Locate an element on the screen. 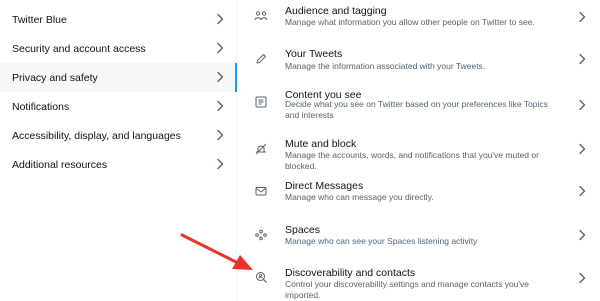 Image resolution: width=600 pixels, height=301 pixels. sidebar-item-label: Security and account access is located at coordinates (79, 48).